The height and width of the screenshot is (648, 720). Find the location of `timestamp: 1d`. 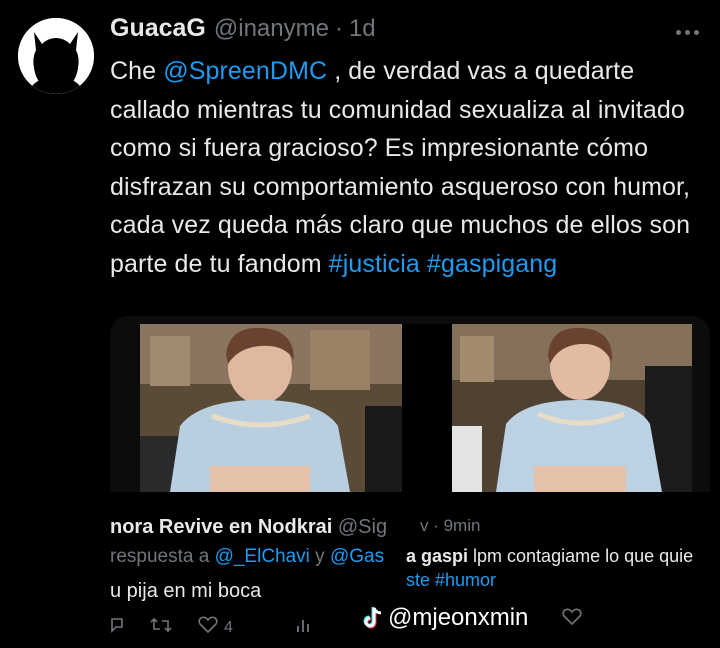

timestamp: 1d is located at coordinates (362, 29).